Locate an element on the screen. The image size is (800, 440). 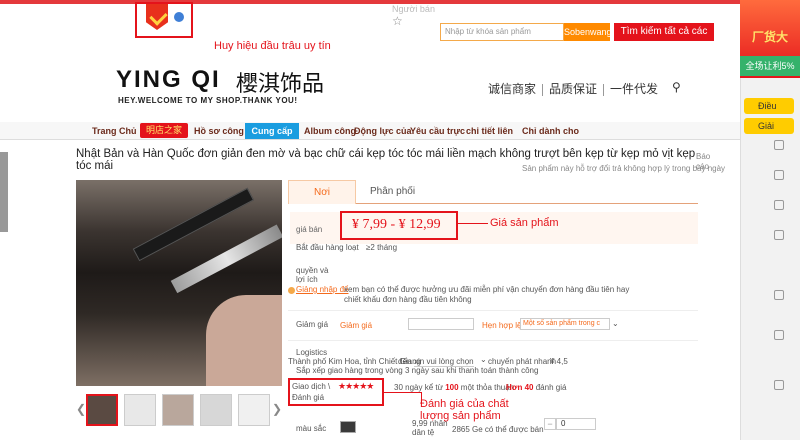
shop-name-cn: 櫻淇饰品 is located at coordinates (280, 84).